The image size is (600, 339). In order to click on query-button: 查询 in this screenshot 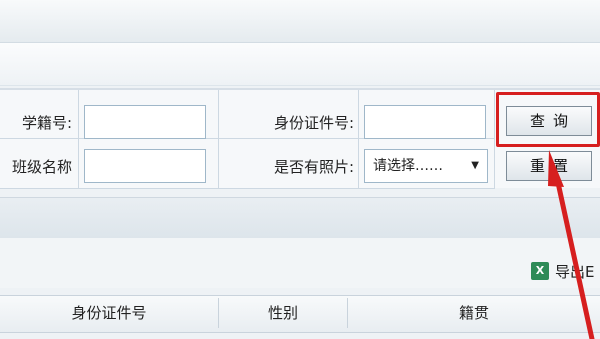, I will do `click(549, 121)`.